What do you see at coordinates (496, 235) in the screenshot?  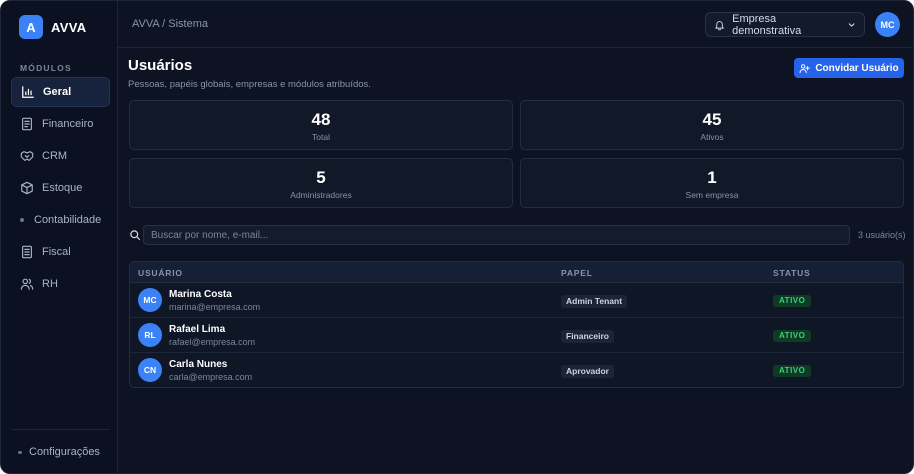 I see `search-input` at bounding box center [496, 235].